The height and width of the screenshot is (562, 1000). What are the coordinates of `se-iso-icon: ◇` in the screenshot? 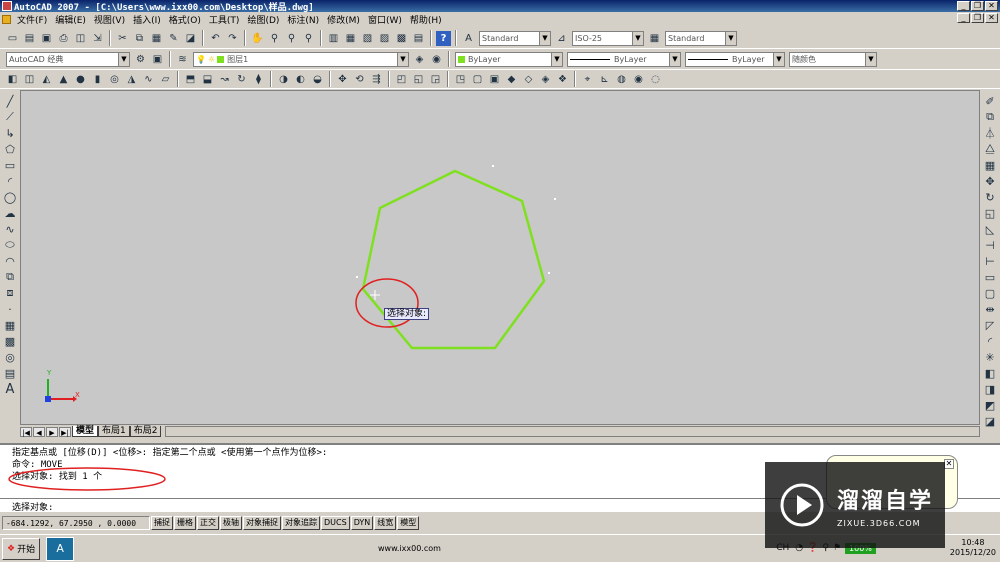 It's located at (528, 79).